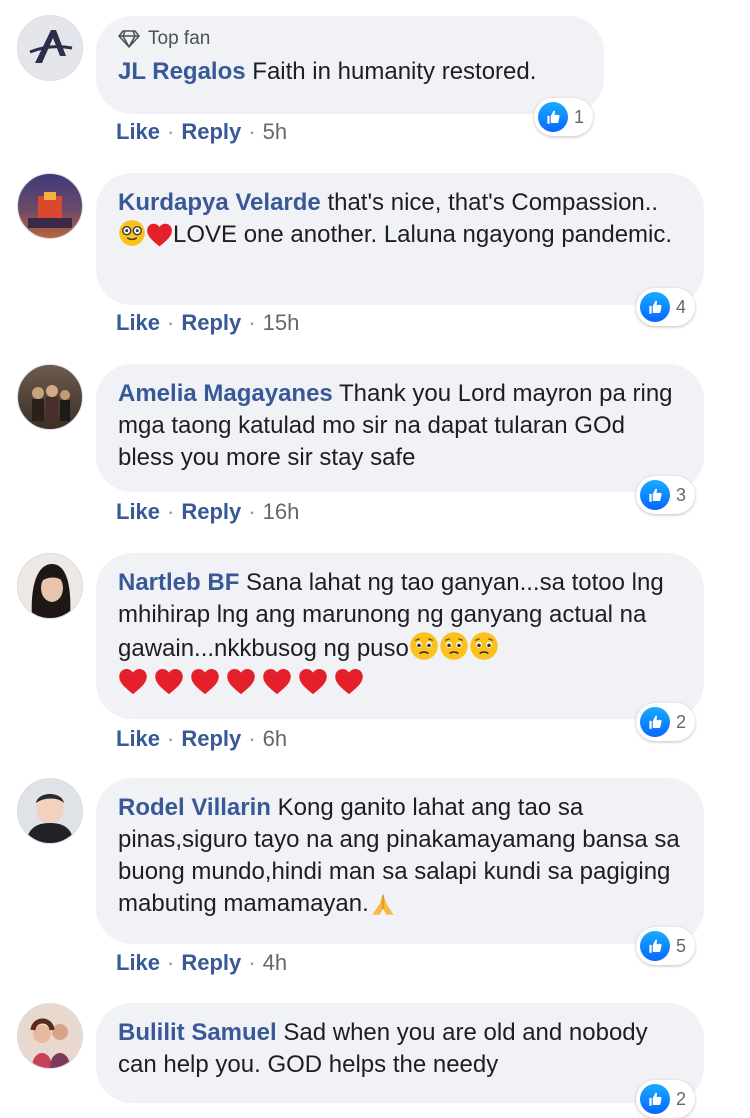  Describe the element at coordinates (275, 963) in the screenshot. I see `timestamp: 4h` at that location.